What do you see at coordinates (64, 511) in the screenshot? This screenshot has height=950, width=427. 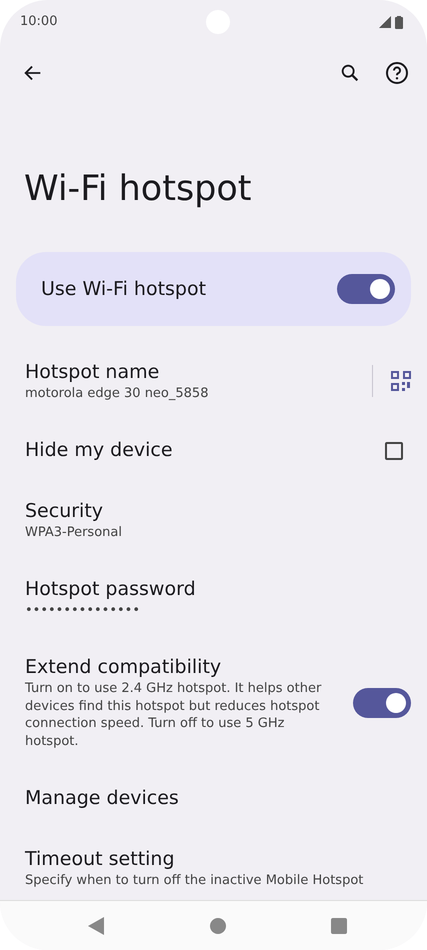 I see `setting-title: Security` at bounding box center [64, 511].